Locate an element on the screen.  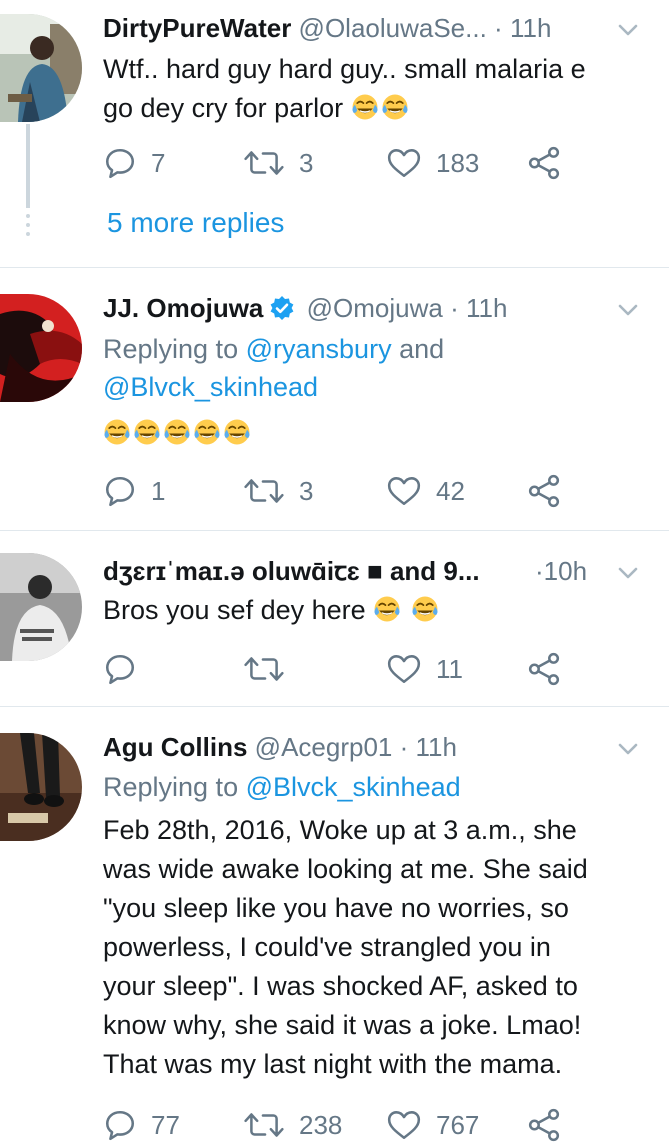
retweet-count: 3 is located at coordinates (306, 490).